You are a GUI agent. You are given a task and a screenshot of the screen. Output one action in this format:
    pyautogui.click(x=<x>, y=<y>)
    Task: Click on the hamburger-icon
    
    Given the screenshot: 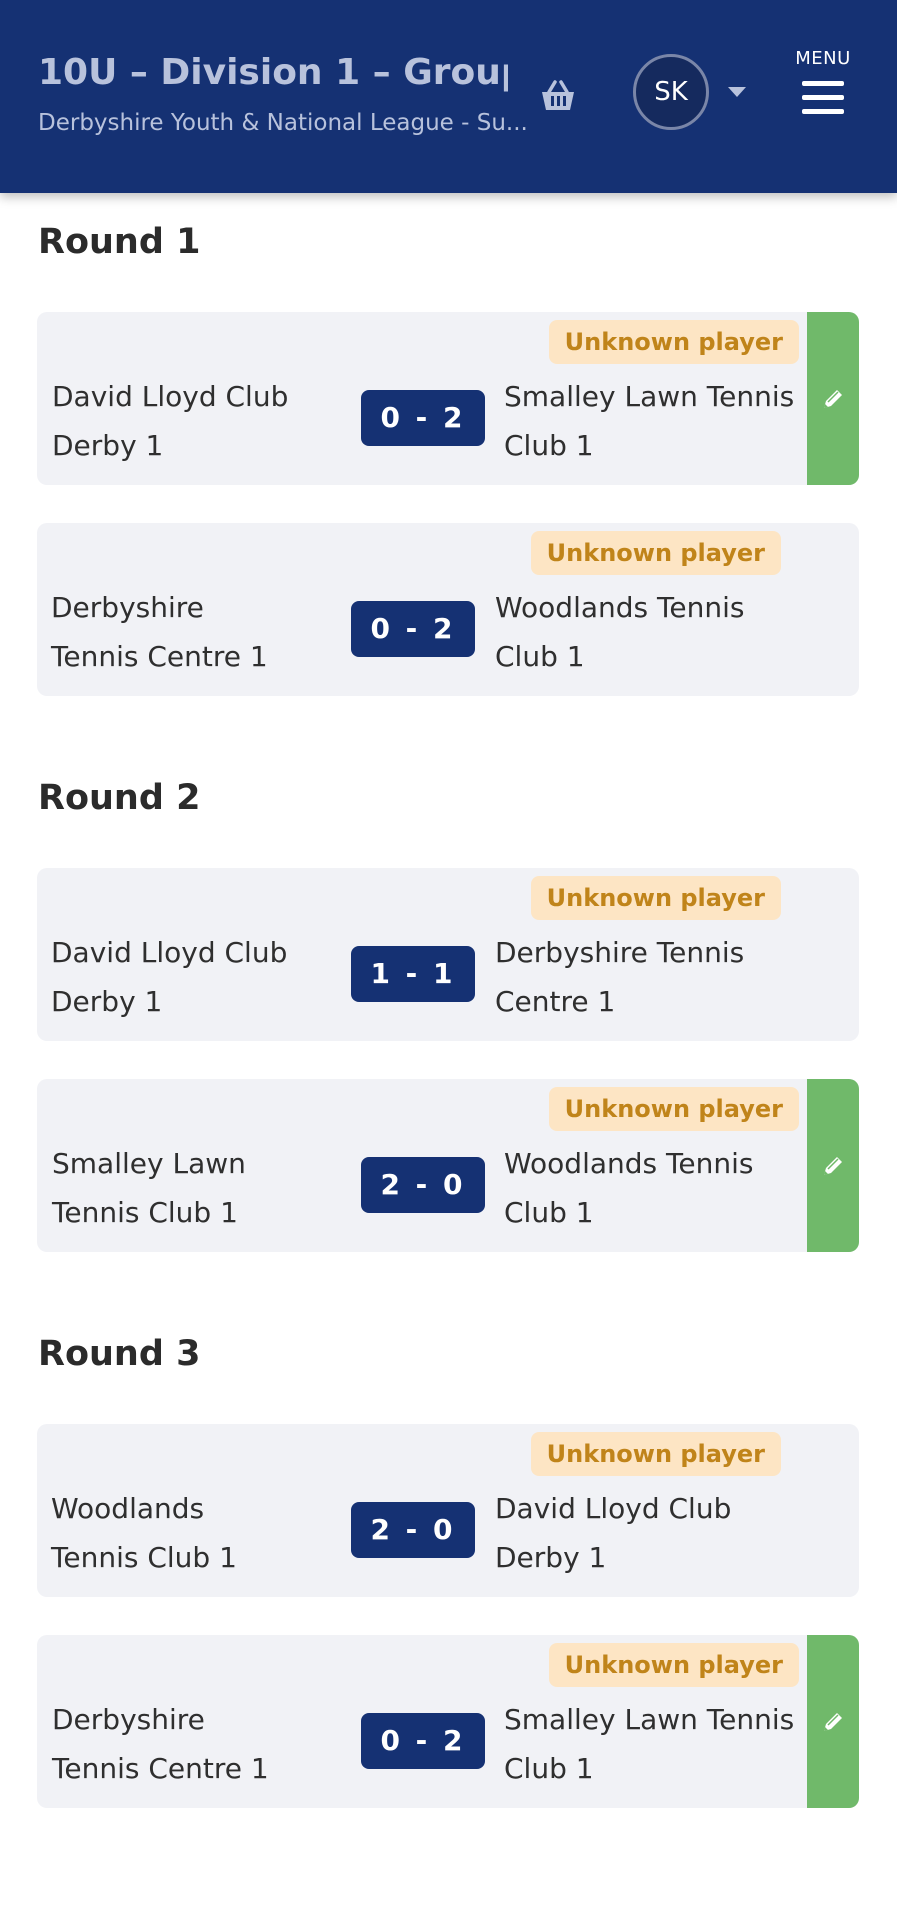 What is the action you would take?
    pyautogui.click(x=823, y=97)
    